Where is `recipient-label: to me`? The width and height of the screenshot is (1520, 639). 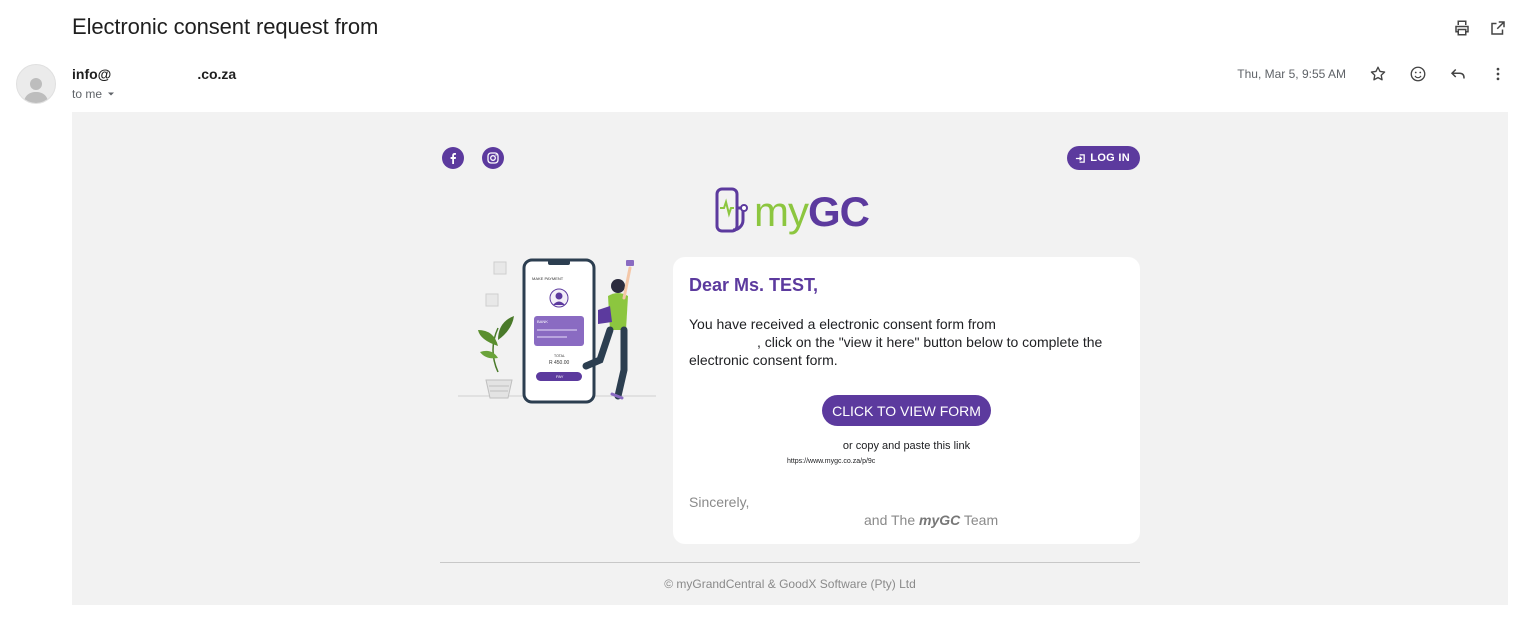
recipient-label: to me is located at coordinates (87, 94).